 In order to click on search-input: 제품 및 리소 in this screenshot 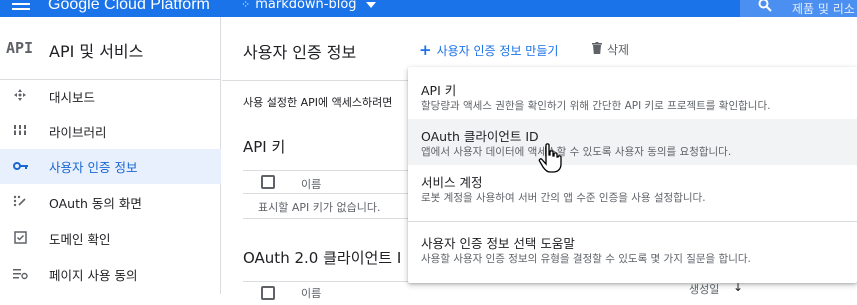, I will do `click(798, 8)`.